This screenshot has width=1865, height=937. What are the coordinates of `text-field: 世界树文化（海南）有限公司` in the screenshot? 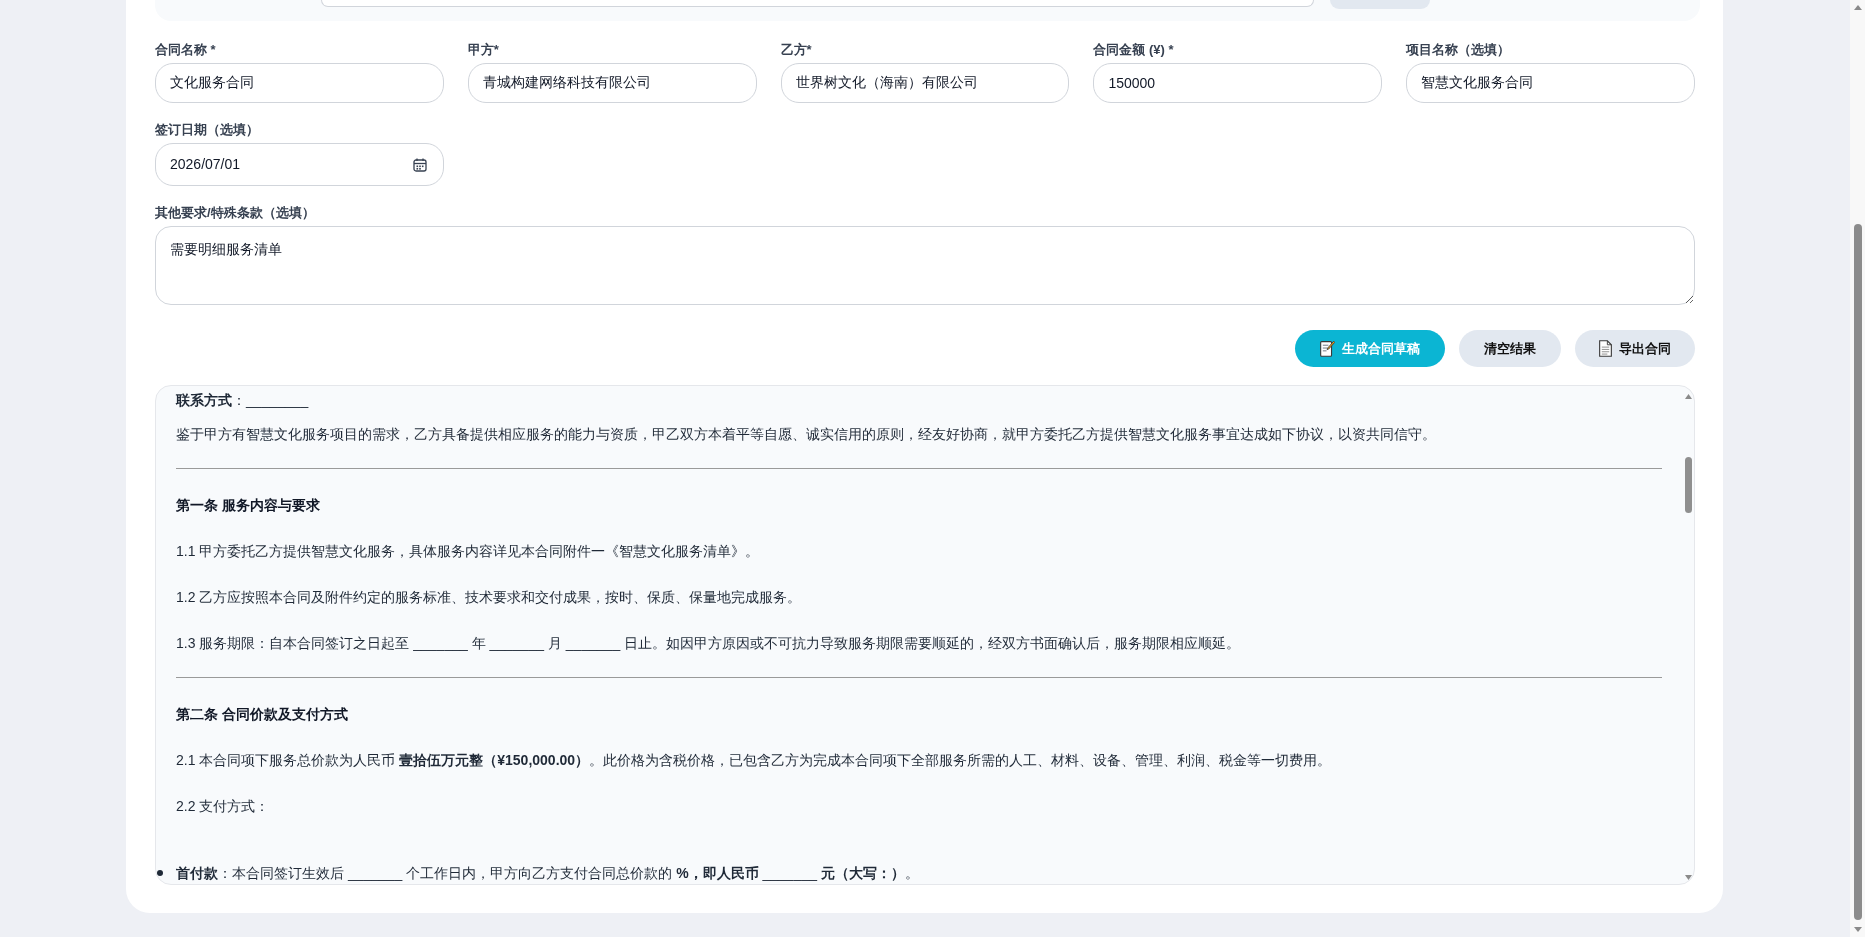 It's located at (925, 83).